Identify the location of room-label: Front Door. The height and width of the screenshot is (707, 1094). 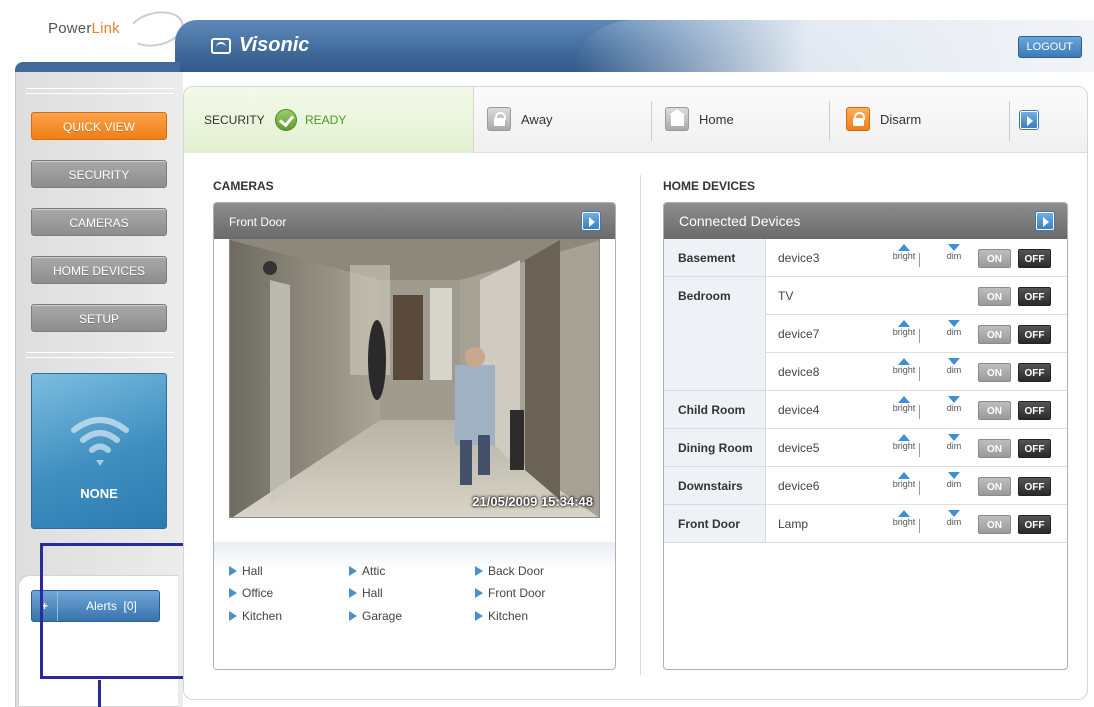
(715, 524).